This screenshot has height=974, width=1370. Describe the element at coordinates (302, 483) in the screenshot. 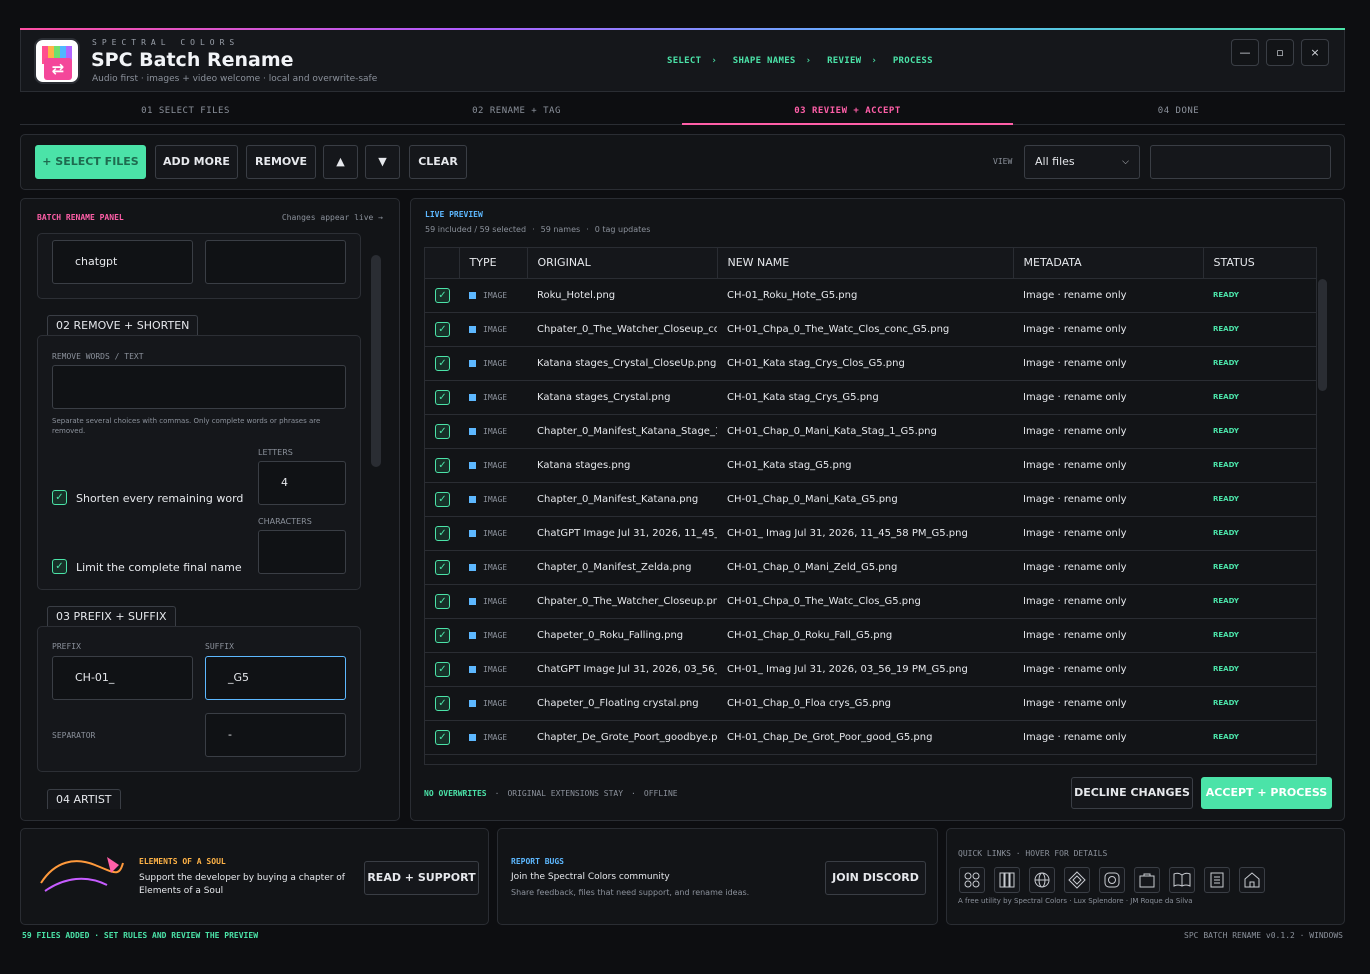

I see `letters-field: 4` at that location.